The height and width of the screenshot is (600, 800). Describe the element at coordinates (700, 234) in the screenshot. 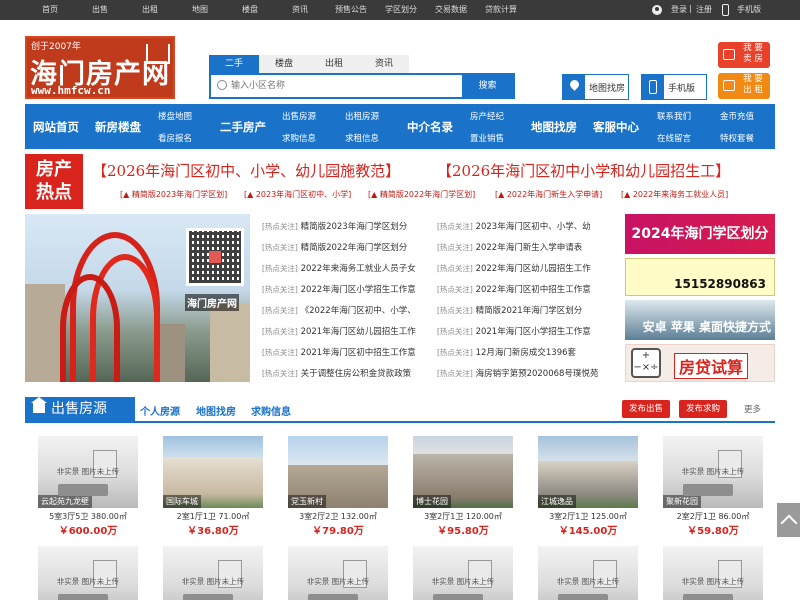

I see `school-district-ad: 2024年海门学区划分` at that location.